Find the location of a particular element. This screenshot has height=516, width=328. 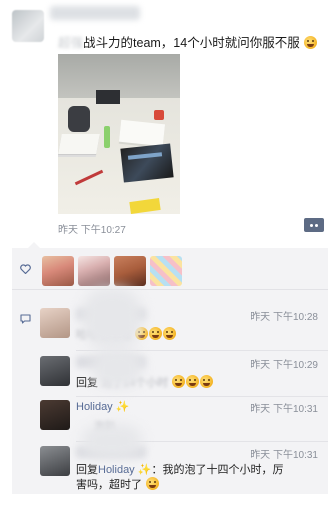

post-text-prefix: 超强 is located at coordinates (71, 43).